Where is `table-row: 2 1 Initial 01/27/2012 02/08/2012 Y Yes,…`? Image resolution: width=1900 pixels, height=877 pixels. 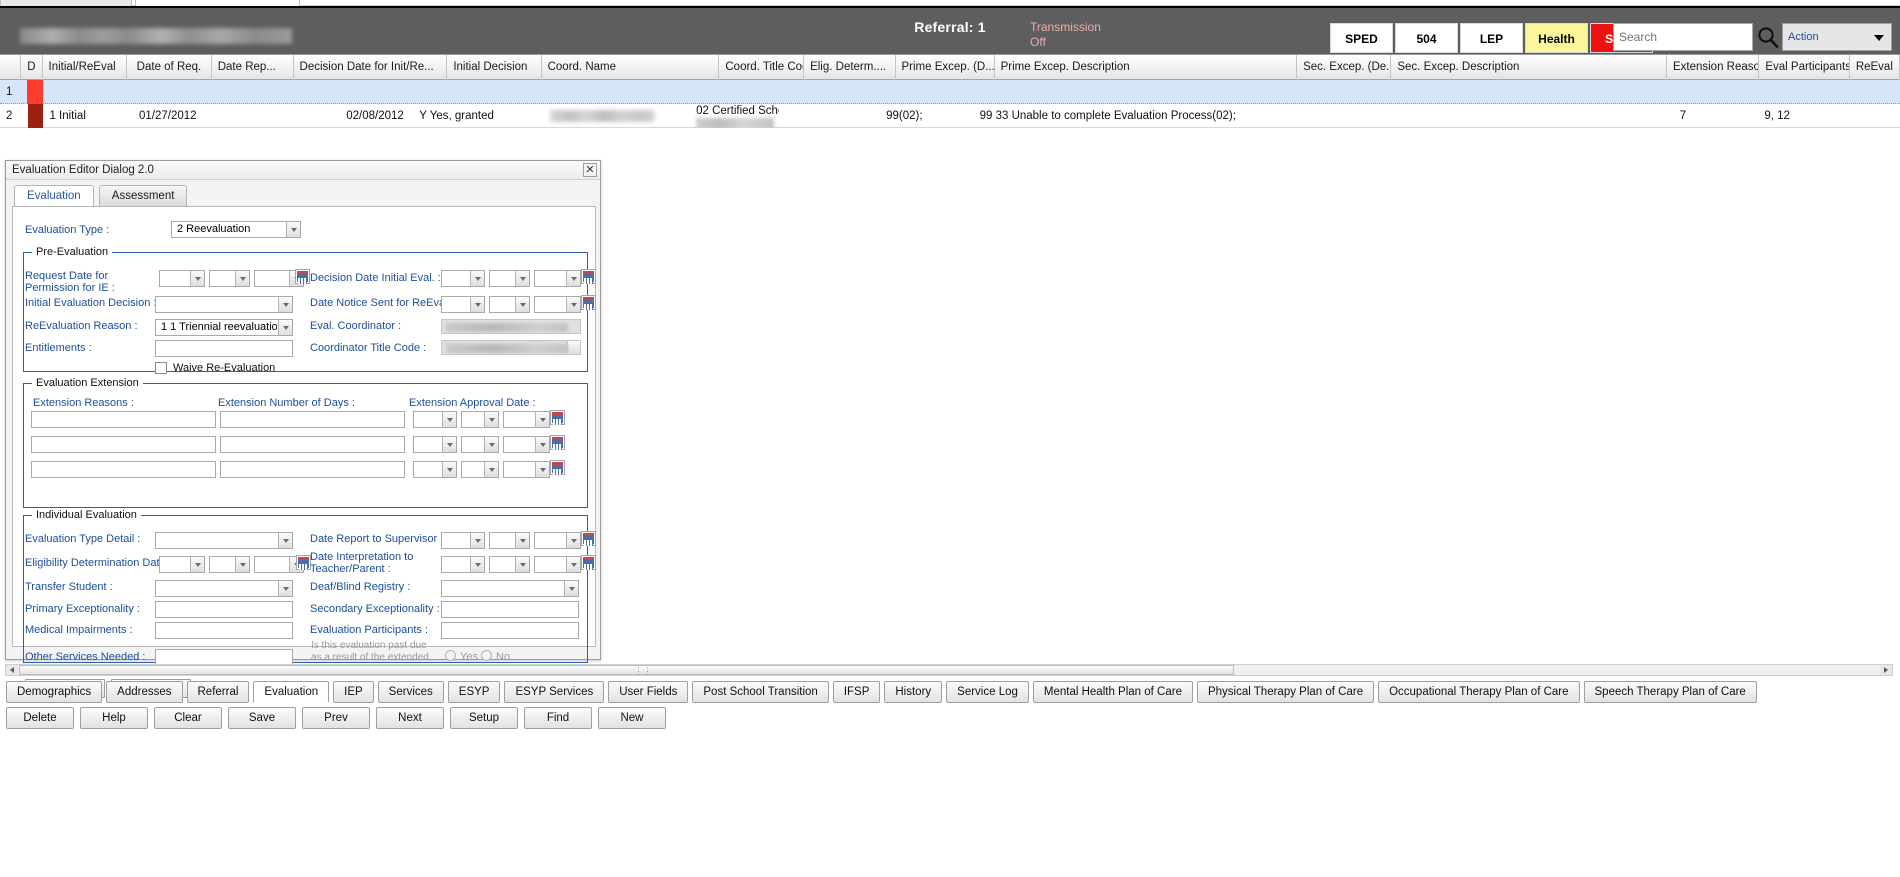
table-row: 2 1 Initial 01/27/2012 02/08/2012 Y Yes,… is located at coordinates (950, 116).